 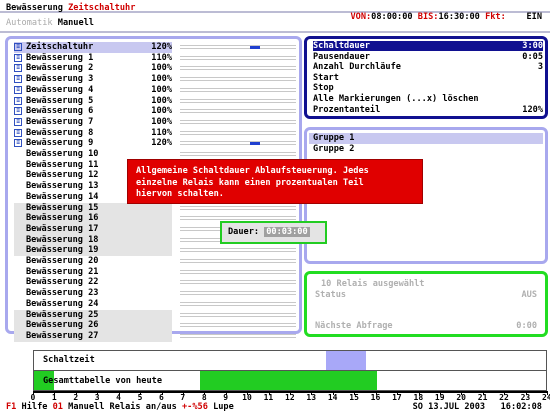 I want to click on relay-name: Zeitschaltuhr, so click(x=60, y=47).